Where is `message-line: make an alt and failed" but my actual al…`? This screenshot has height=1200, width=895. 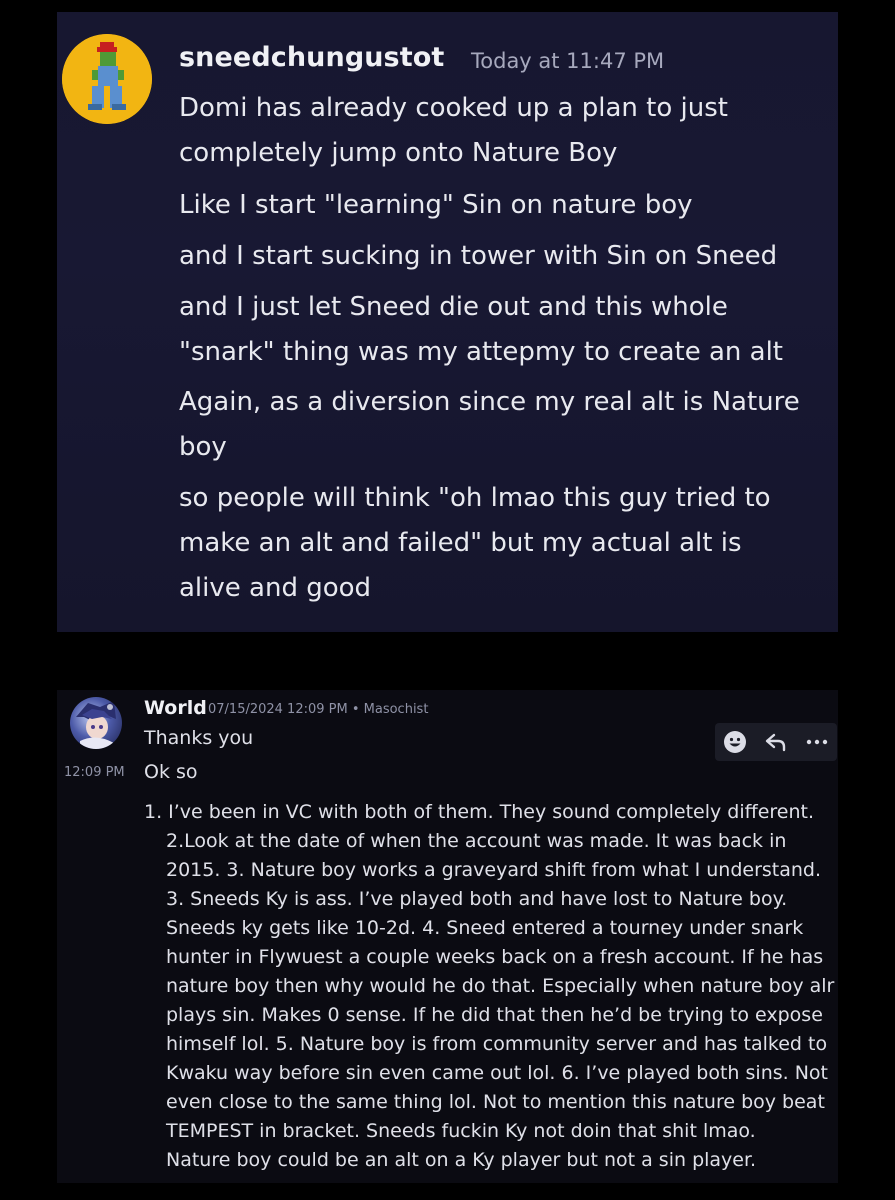
message-line: make an alt and failed" but my actual al… is located at coordinates (460, 543).